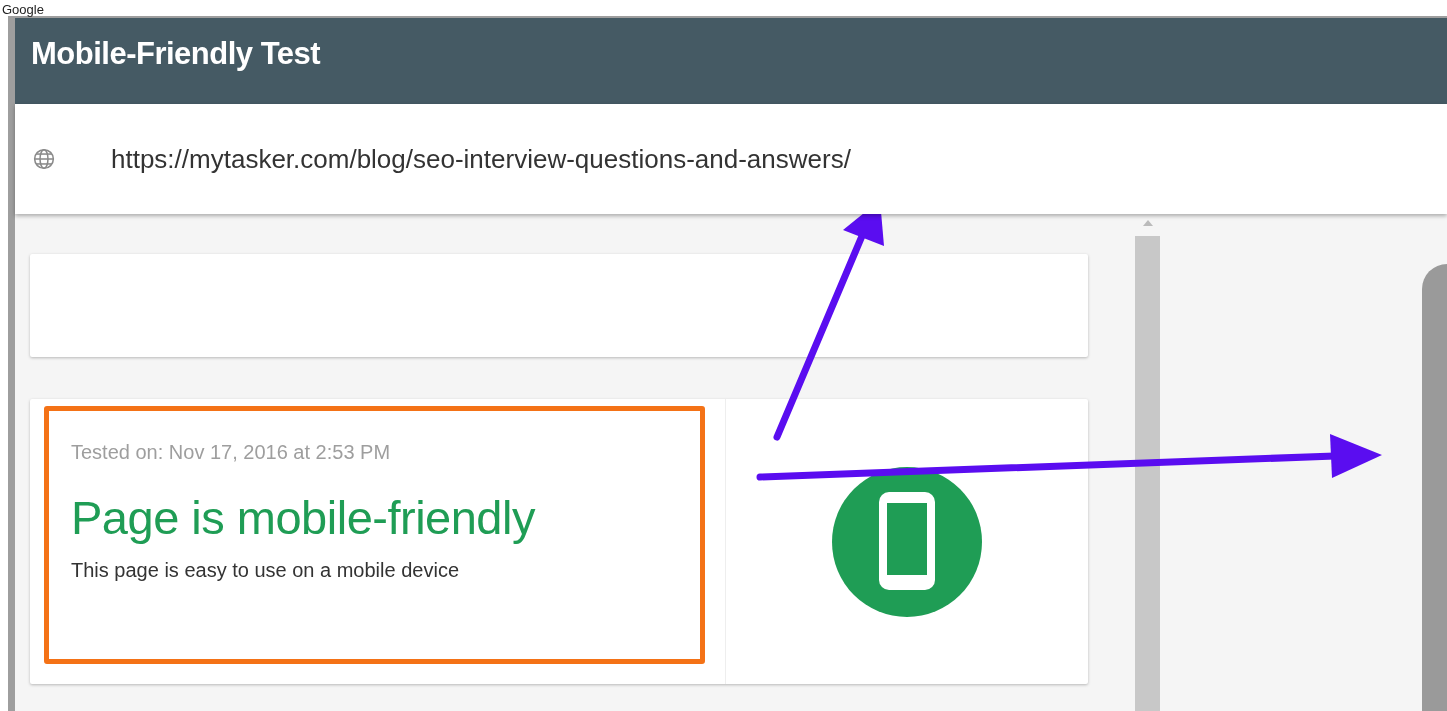  Describe the element at coordinates (231, 452) in the screenshot. I see `tested-date: Tested on: Nov 17, 2016 at 2:53 PM` at that location.